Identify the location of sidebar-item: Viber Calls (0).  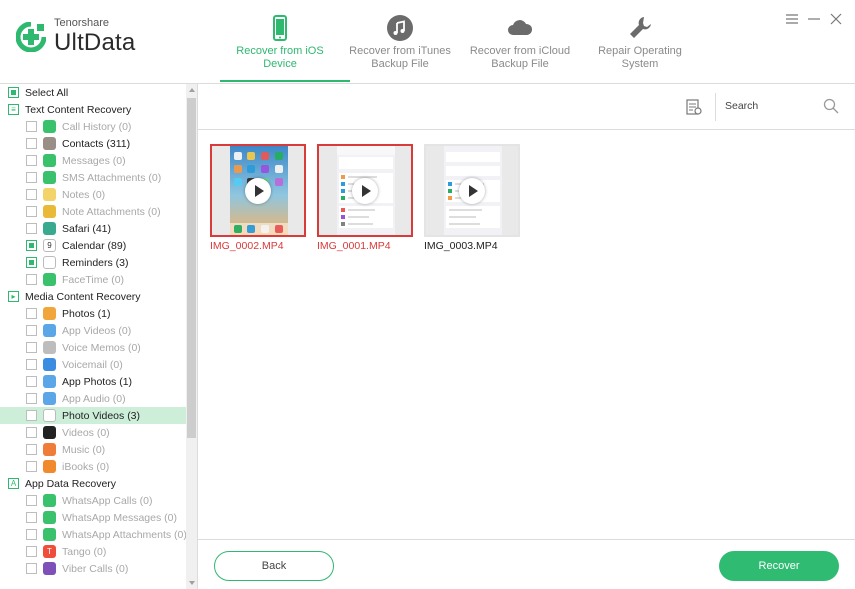
(98, 568).